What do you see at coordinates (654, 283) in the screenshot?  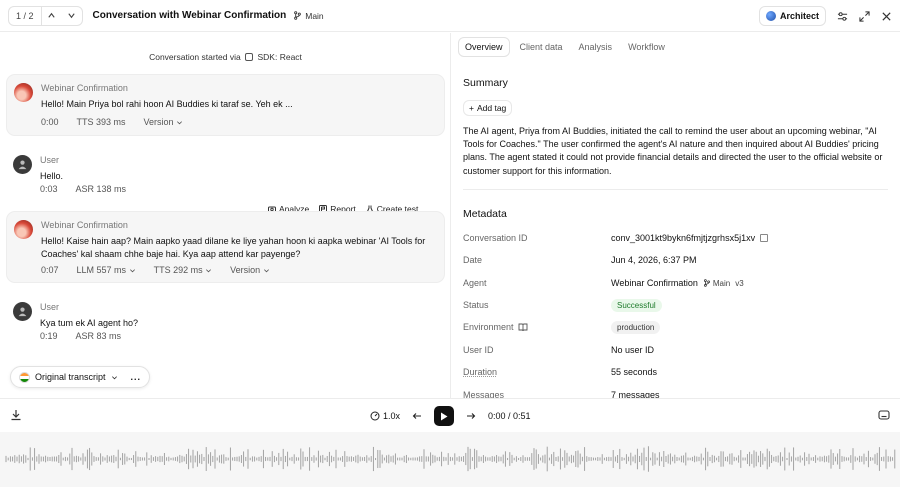 I see `agent-value: Webinar Confirmation` at bounding box center [654, 283].